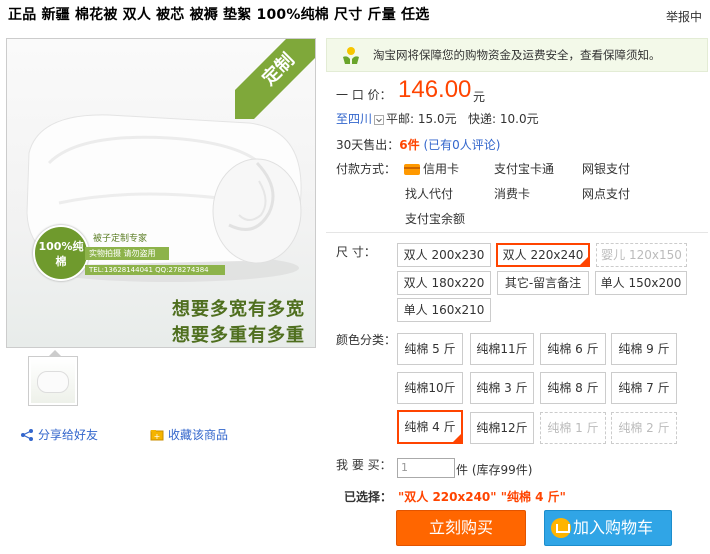  What do you see at coordinates (606, 194) in the screenshot?
I see `payment-outlet: 网点支付` at bounding box center [606, 194].